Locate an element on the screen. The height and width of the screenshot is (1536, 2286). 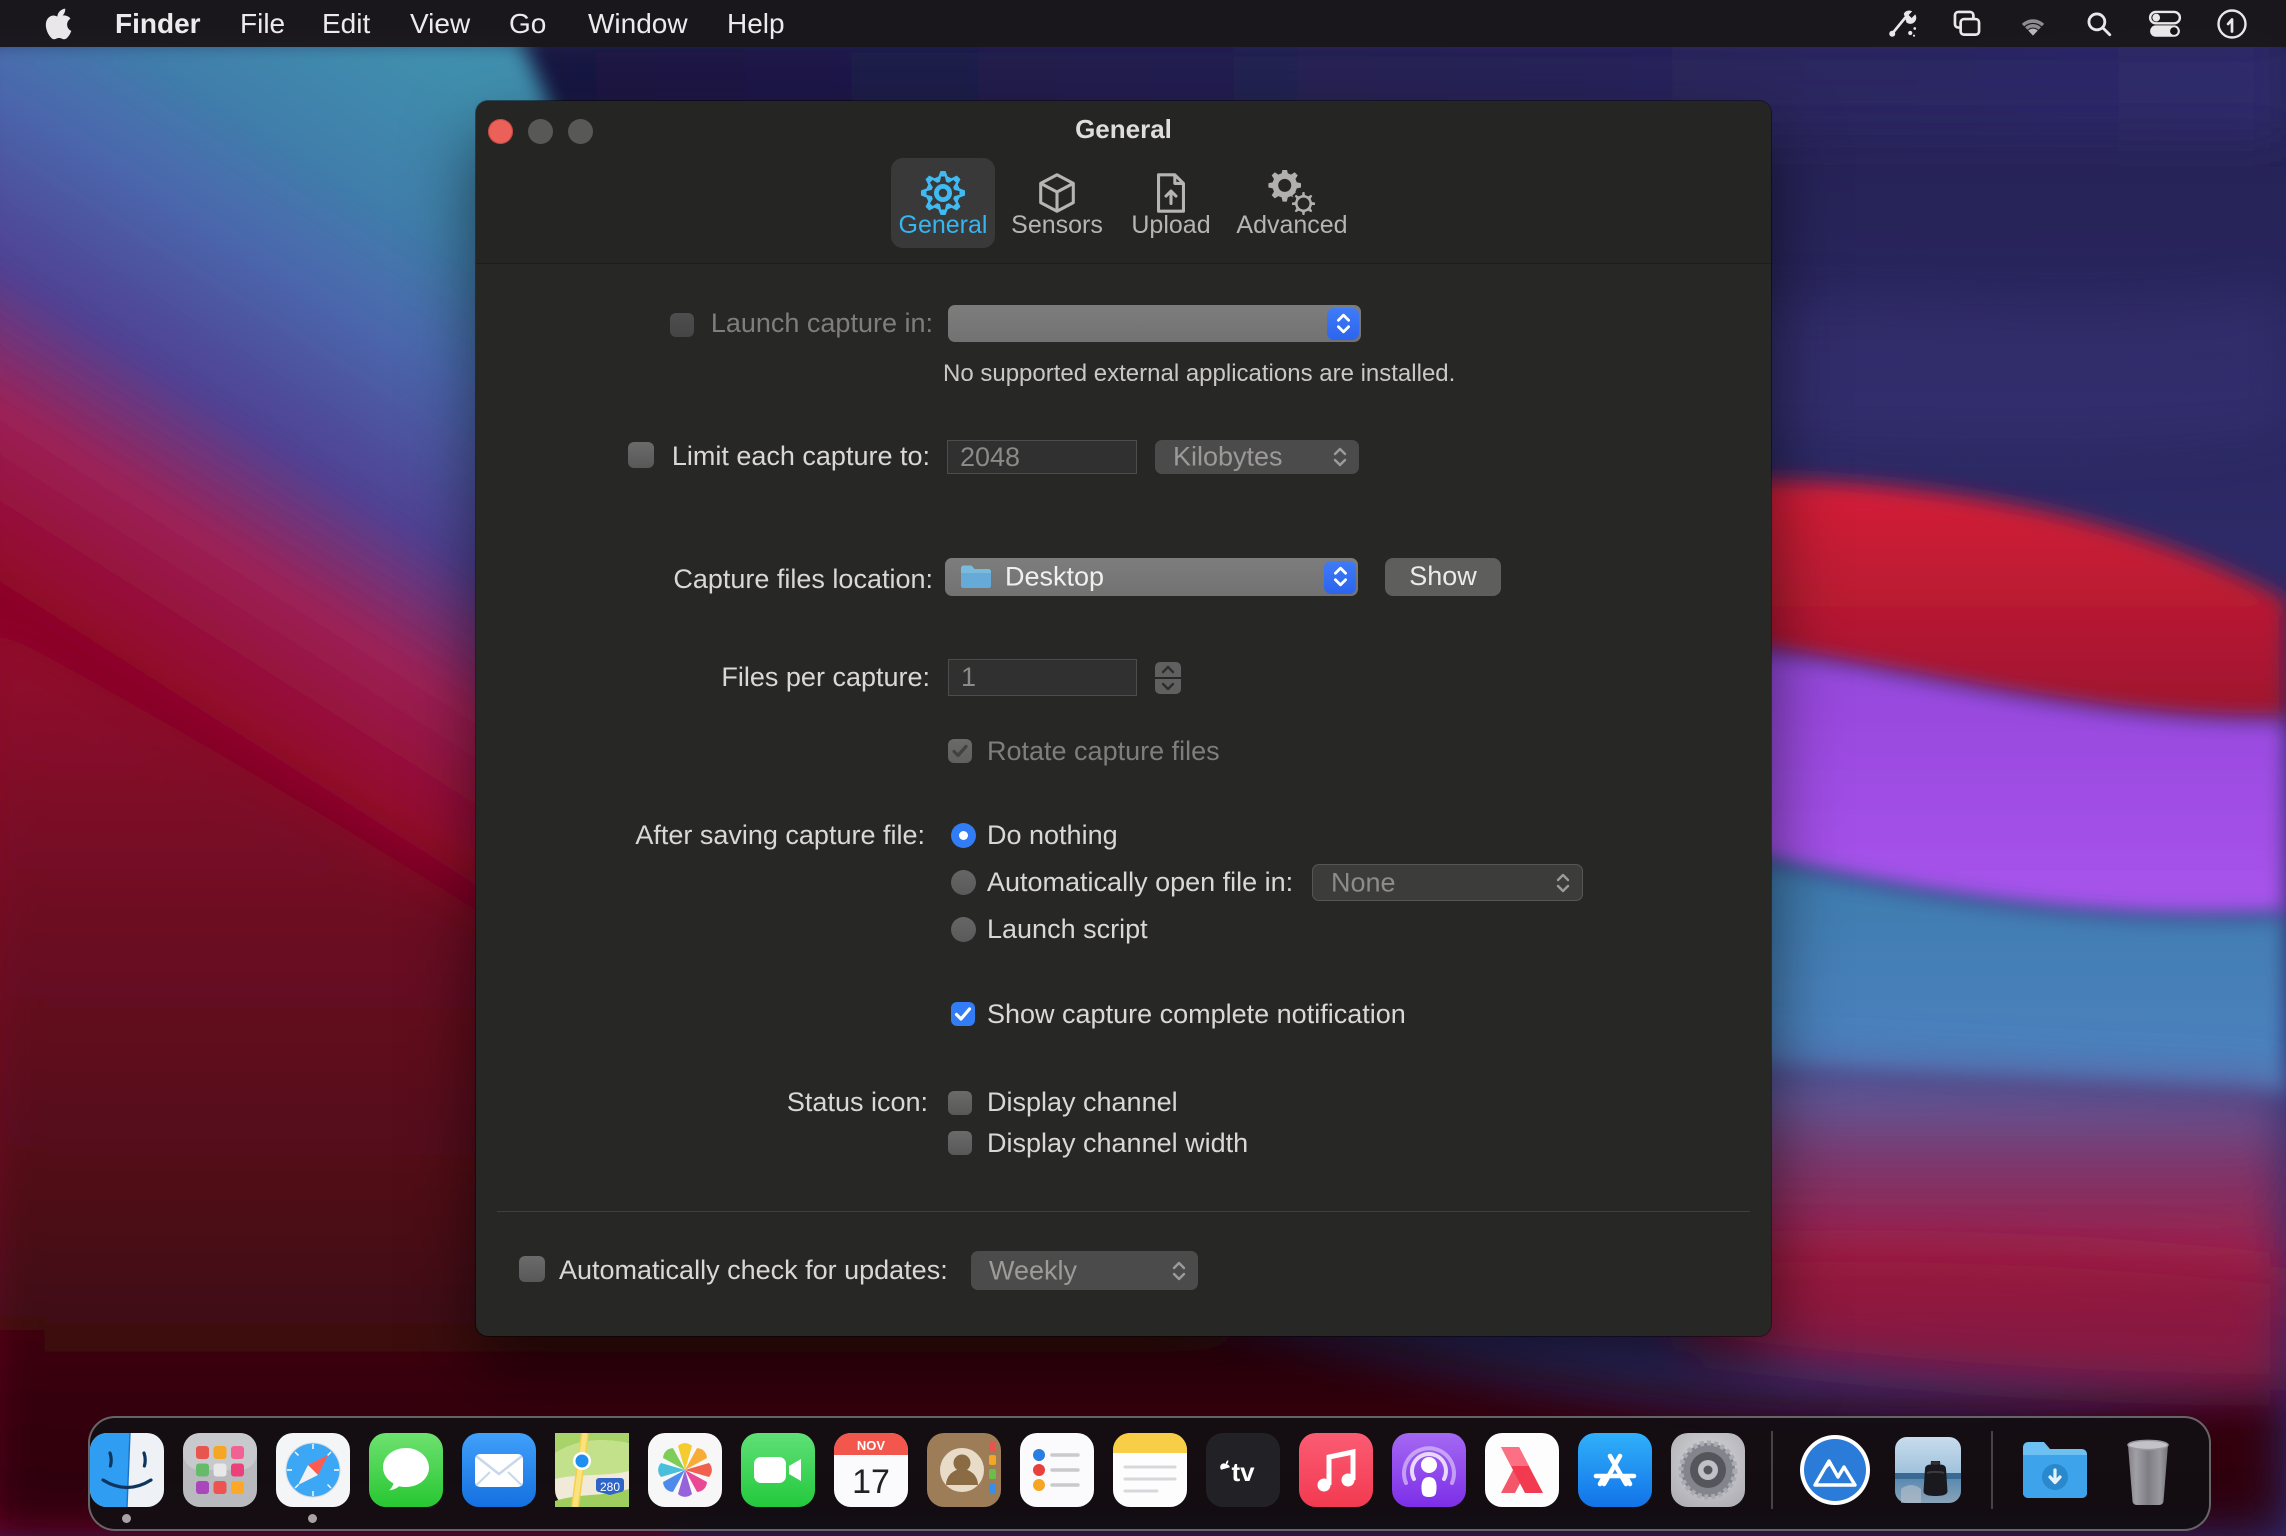
svg-text: tv is located at coordinates (1243, 1472).